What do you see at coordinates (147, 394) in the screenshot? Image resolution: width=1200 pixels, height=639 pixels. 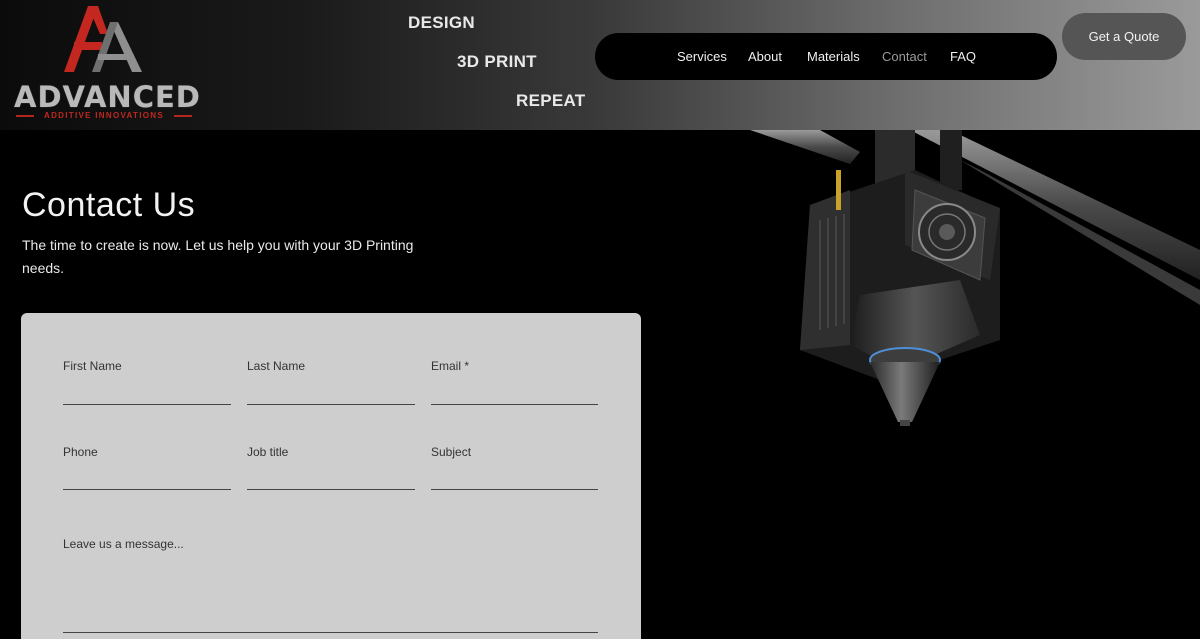 I see `first-name-input` at bounding box center [147, 394].